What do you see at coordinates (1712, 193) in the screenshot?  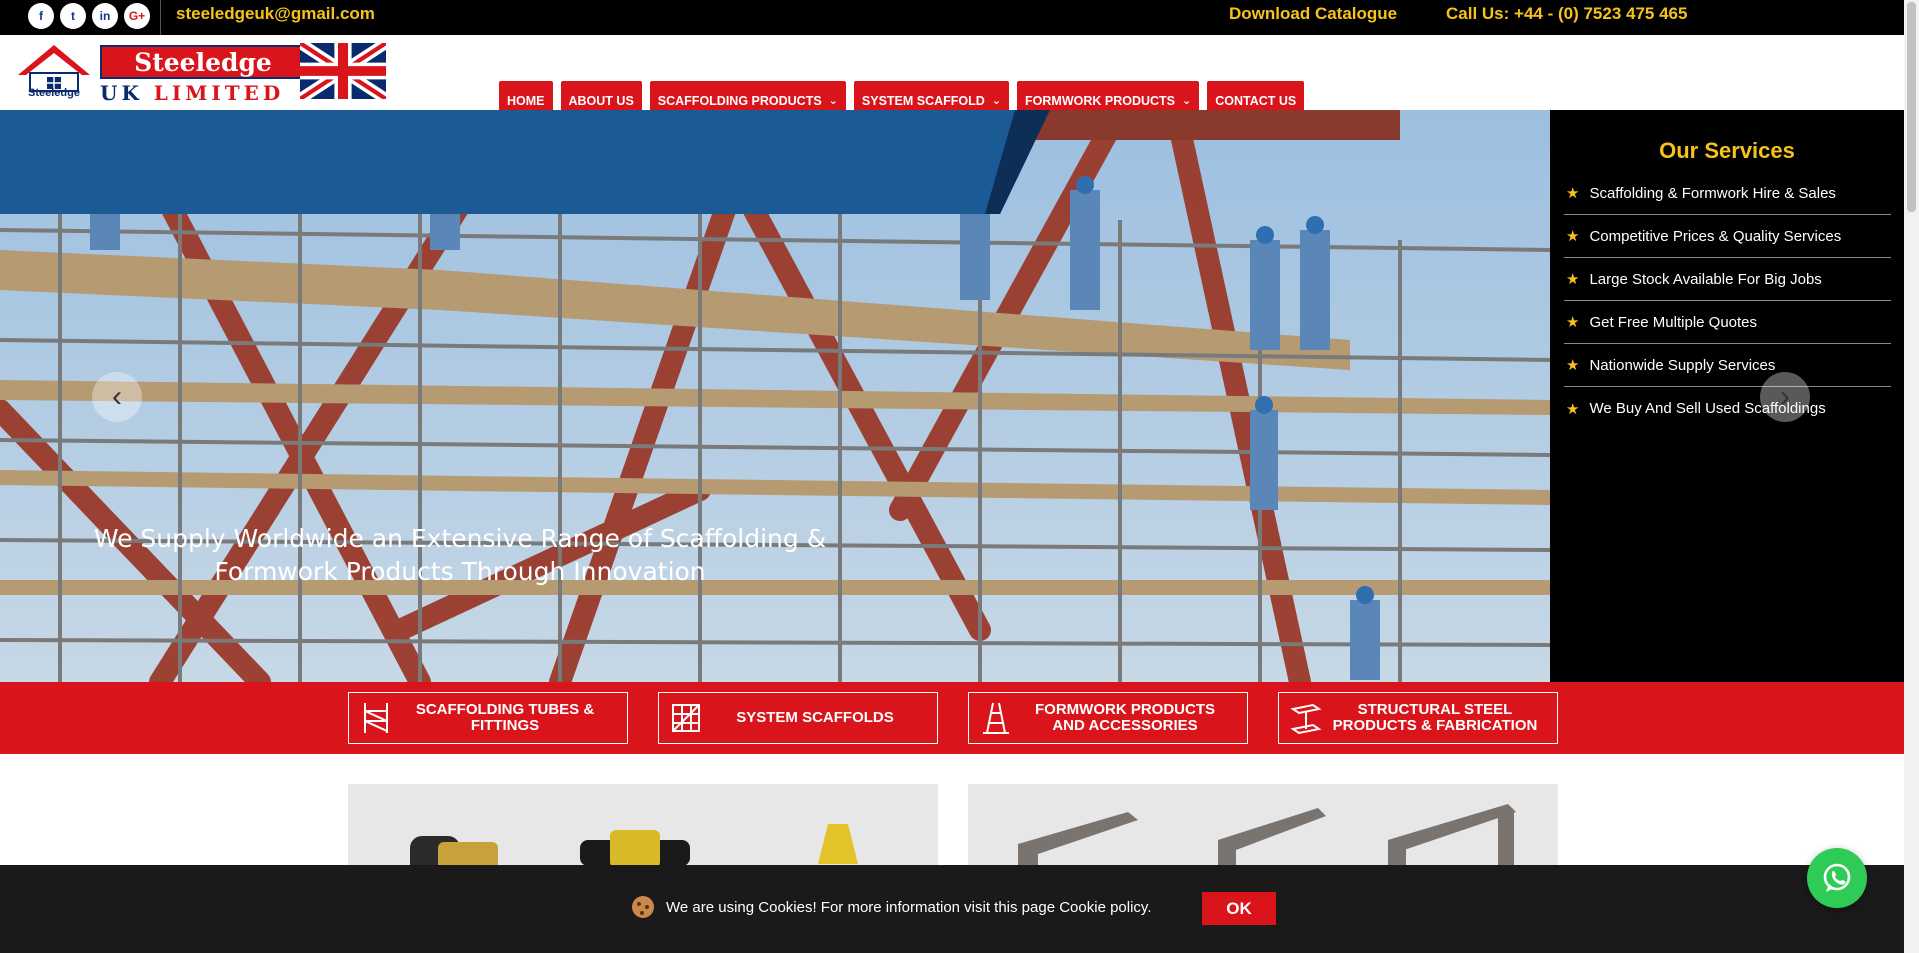 I see `service-item-label: Scaffolding & Formwork Hire & Sales` at bounding box center [1712, 193].